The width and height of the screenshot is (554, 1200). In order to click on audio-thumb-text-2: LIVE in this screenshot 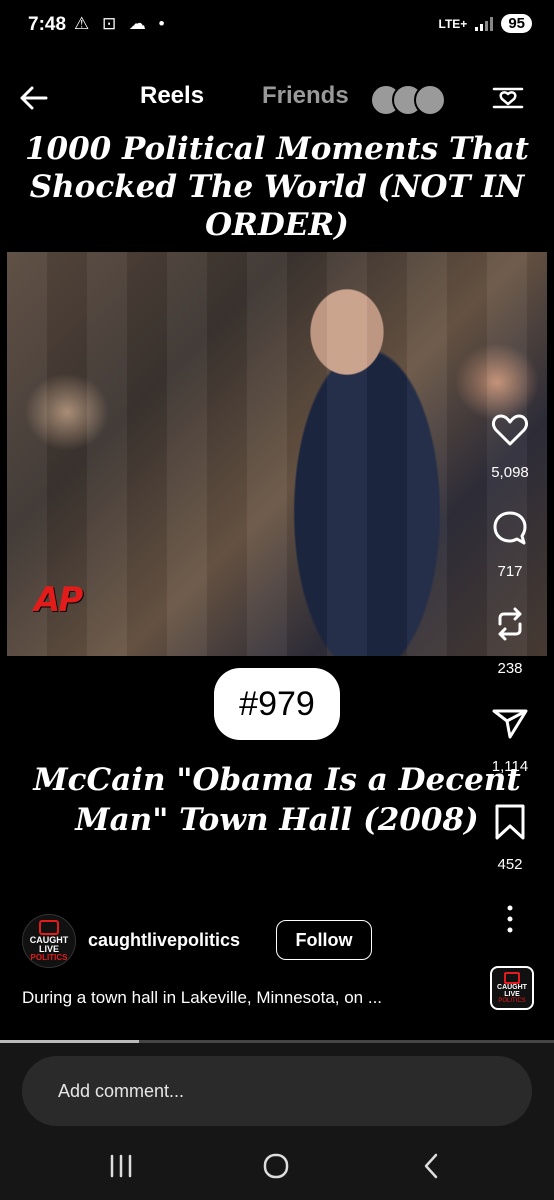, I will do `click(512, 994)`.